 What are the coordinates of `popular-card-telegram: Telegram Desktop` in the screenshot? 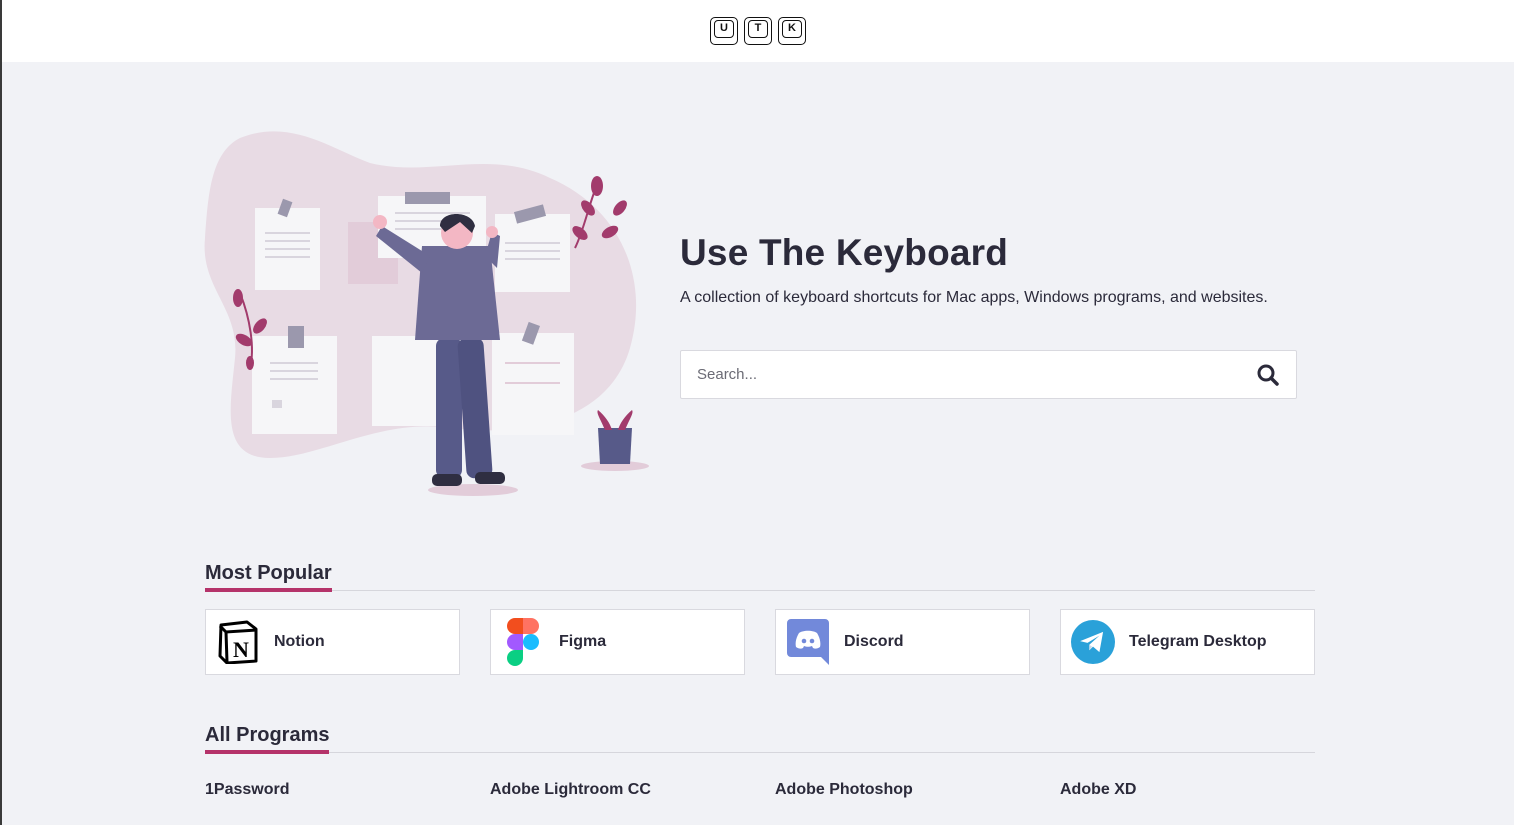 It's located at (1187, 642).